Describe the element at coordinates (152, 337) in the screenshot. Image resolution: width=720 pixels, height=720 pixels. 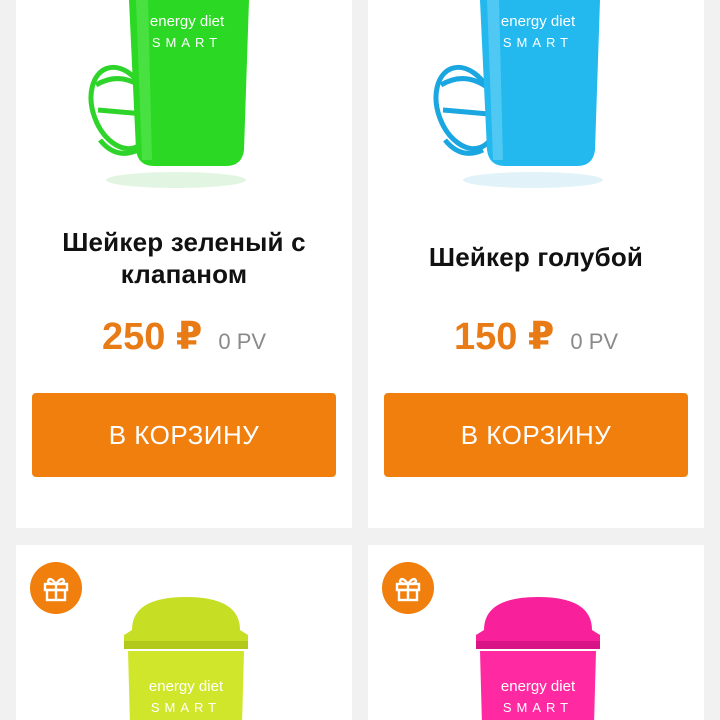
I see `price: 250 ₽` at that location.